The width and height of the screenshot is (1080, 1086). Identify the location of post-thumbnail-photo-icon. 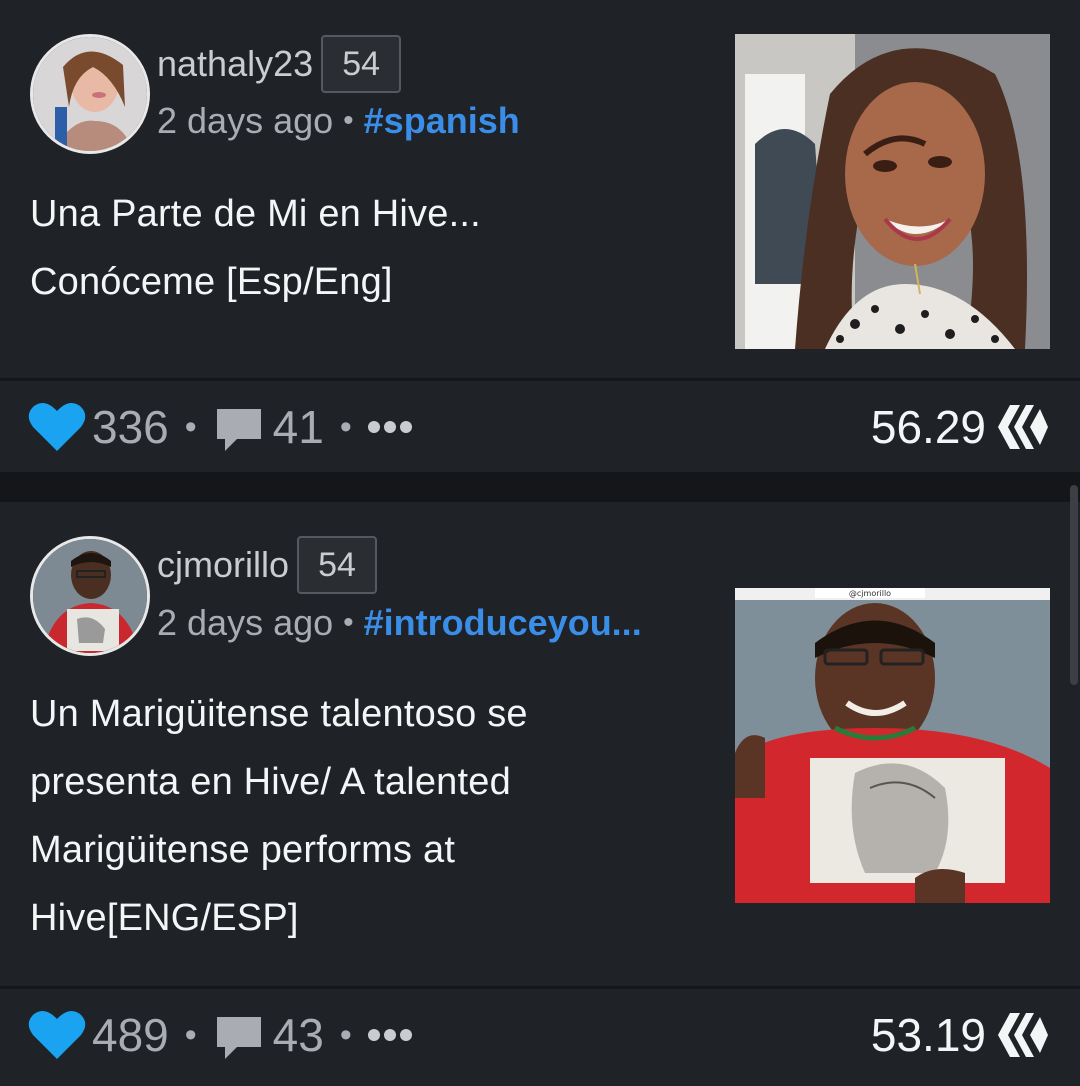
(892, 191).